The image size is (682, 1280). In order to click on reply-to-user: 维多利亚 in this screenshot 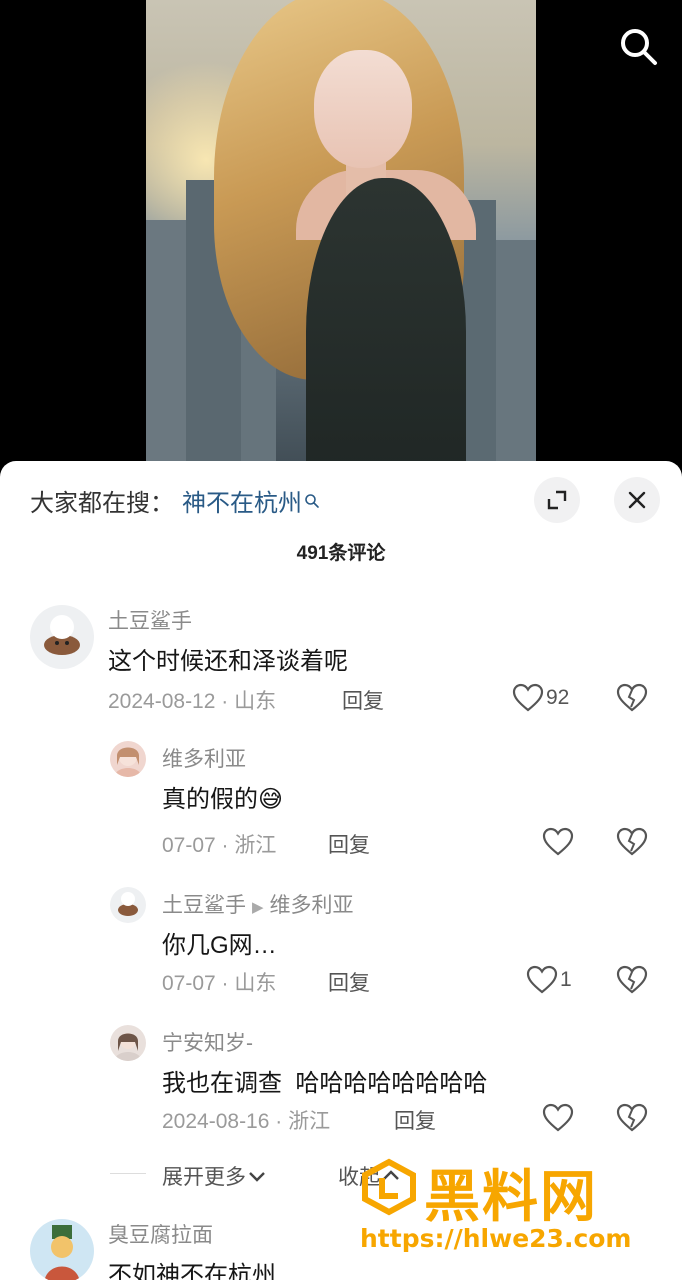, I will do `click(312, 905)`.